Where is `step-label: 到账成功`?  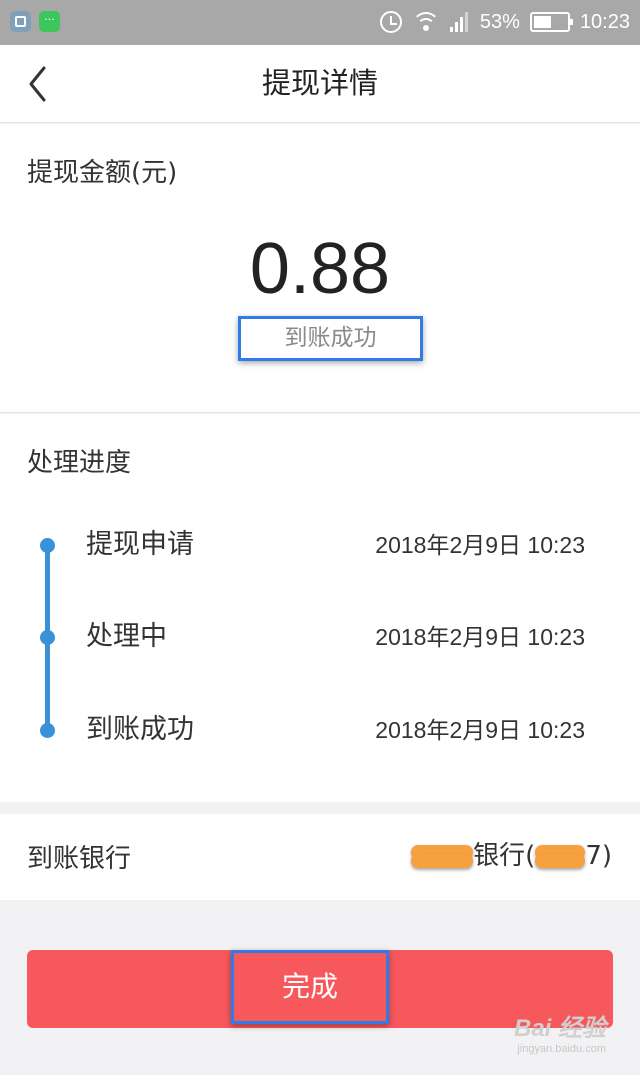 step-label: 到账成功 is located at coordinates (140, 729).